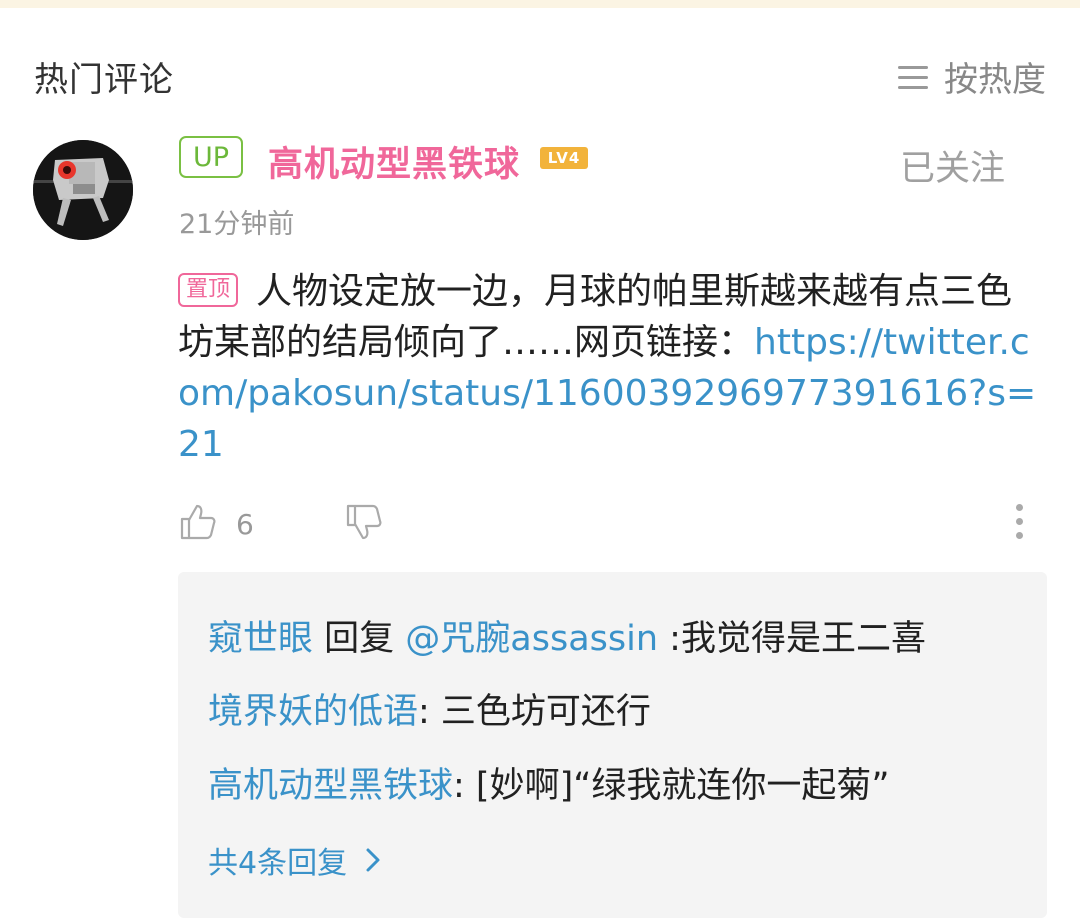 The image size is (1080, 918). Describe the element at coordinates (792, 639) in the screenshot. I see `reply-text: :我觉得是王二喜` at that location.